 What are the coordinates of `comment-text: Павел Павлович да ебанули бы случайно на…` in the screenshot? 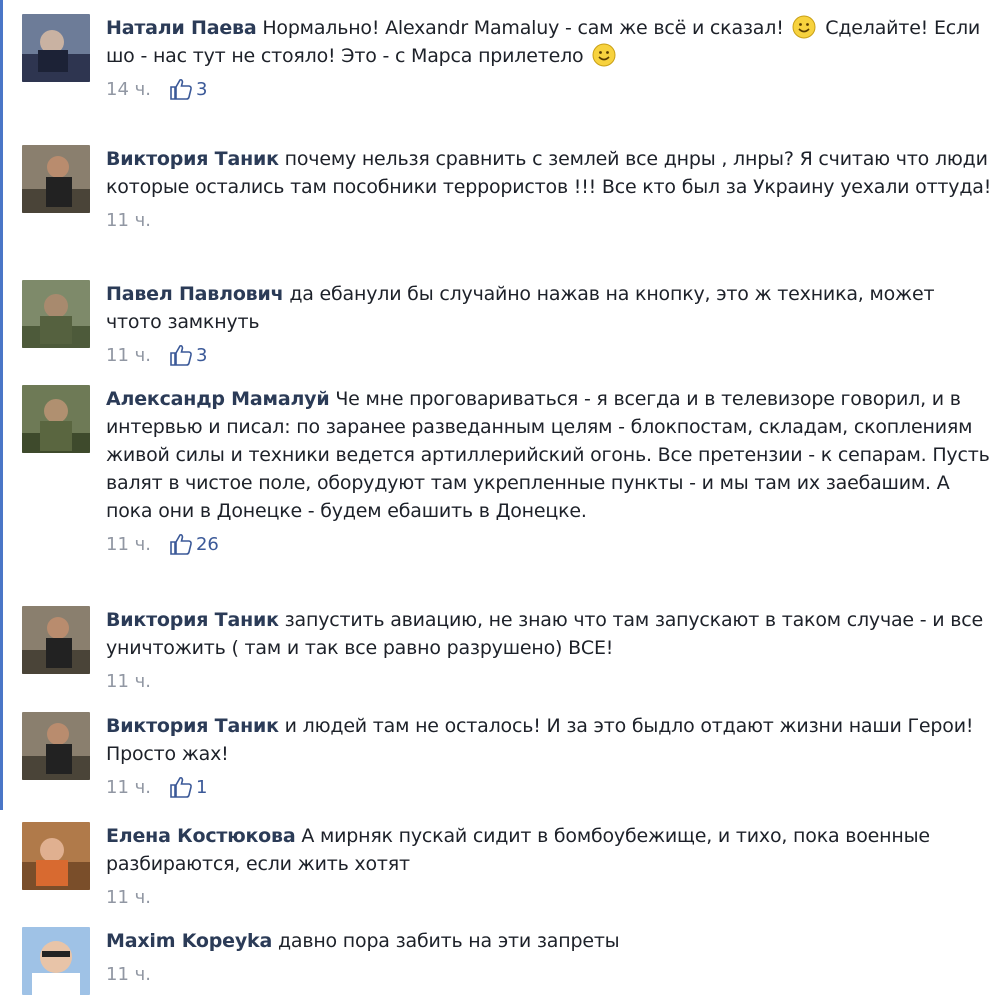 It's located at (549, 308).